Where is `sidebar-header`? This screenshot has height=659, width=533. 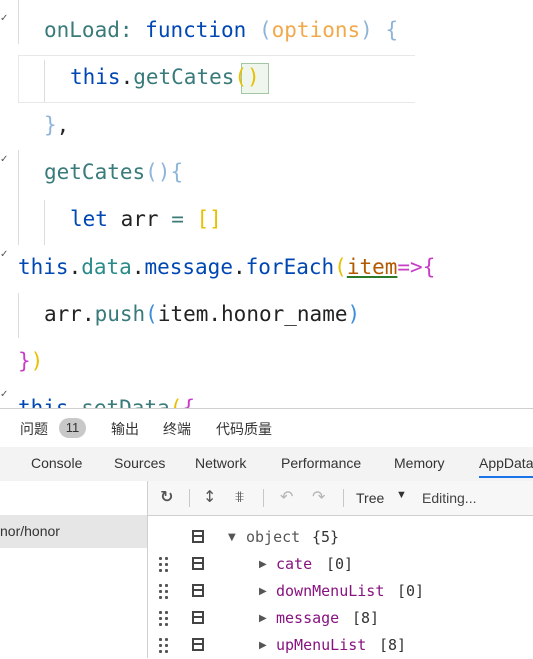 sidebar-header is located at coordinates (73, 498).